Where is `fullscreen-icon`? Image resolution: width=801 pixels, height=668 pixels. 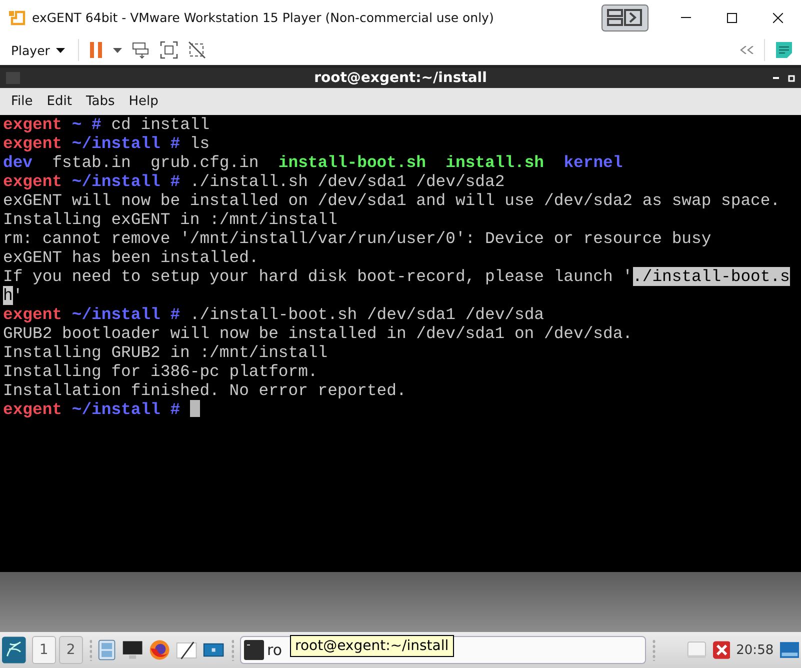 fullscreen-icon is located at coordinates (169, 50).